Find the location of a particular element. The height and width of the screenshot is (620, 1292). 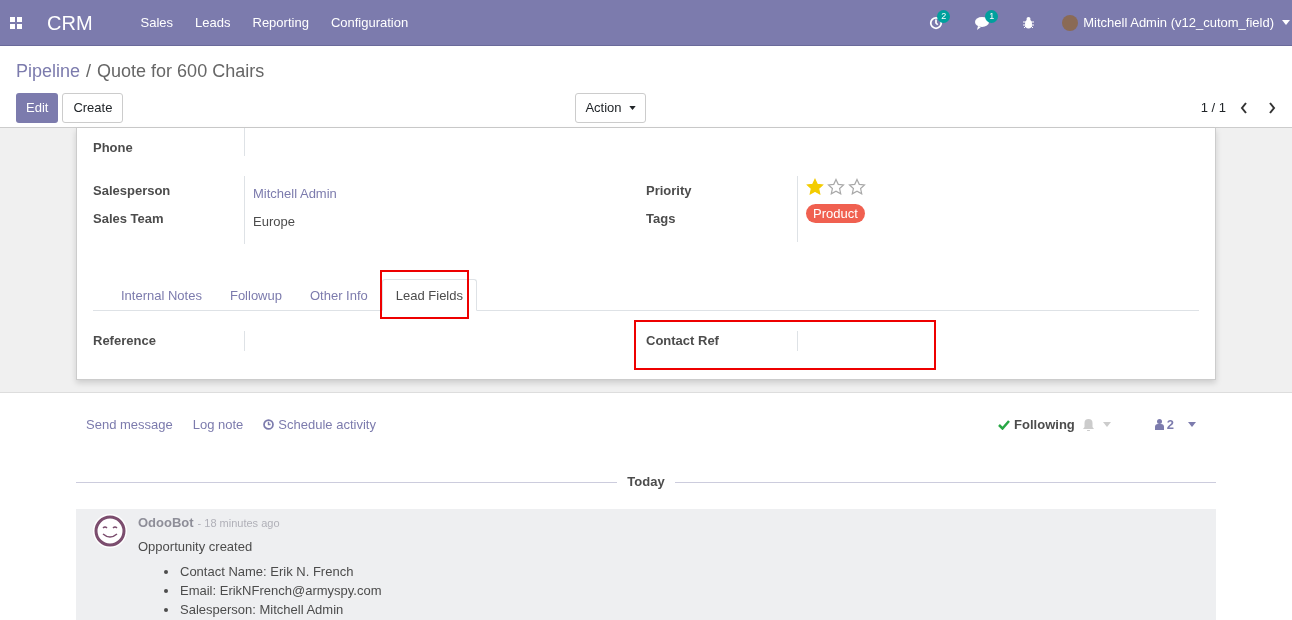

field-label: Priority is located at coordinates (669, 191).